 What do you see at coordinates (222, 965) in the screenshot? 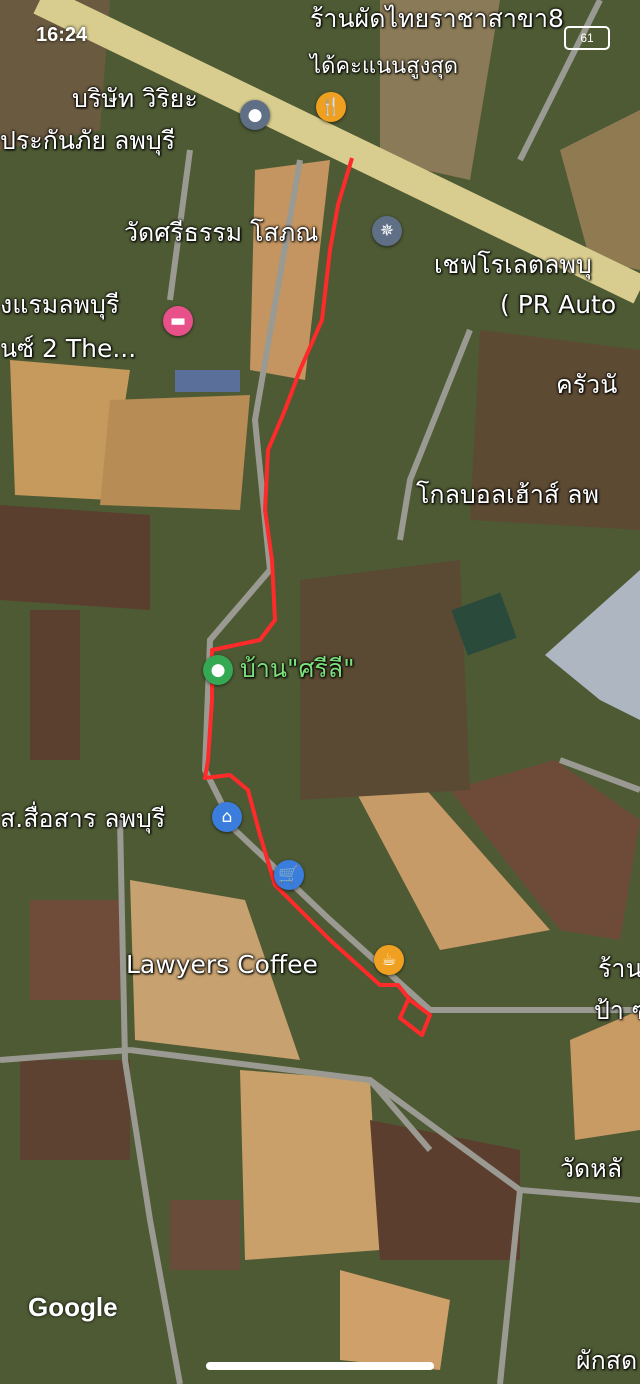
I see `place-label-lawyers-coffee: Lawyers Coffee` at bounding box center [222, 965].